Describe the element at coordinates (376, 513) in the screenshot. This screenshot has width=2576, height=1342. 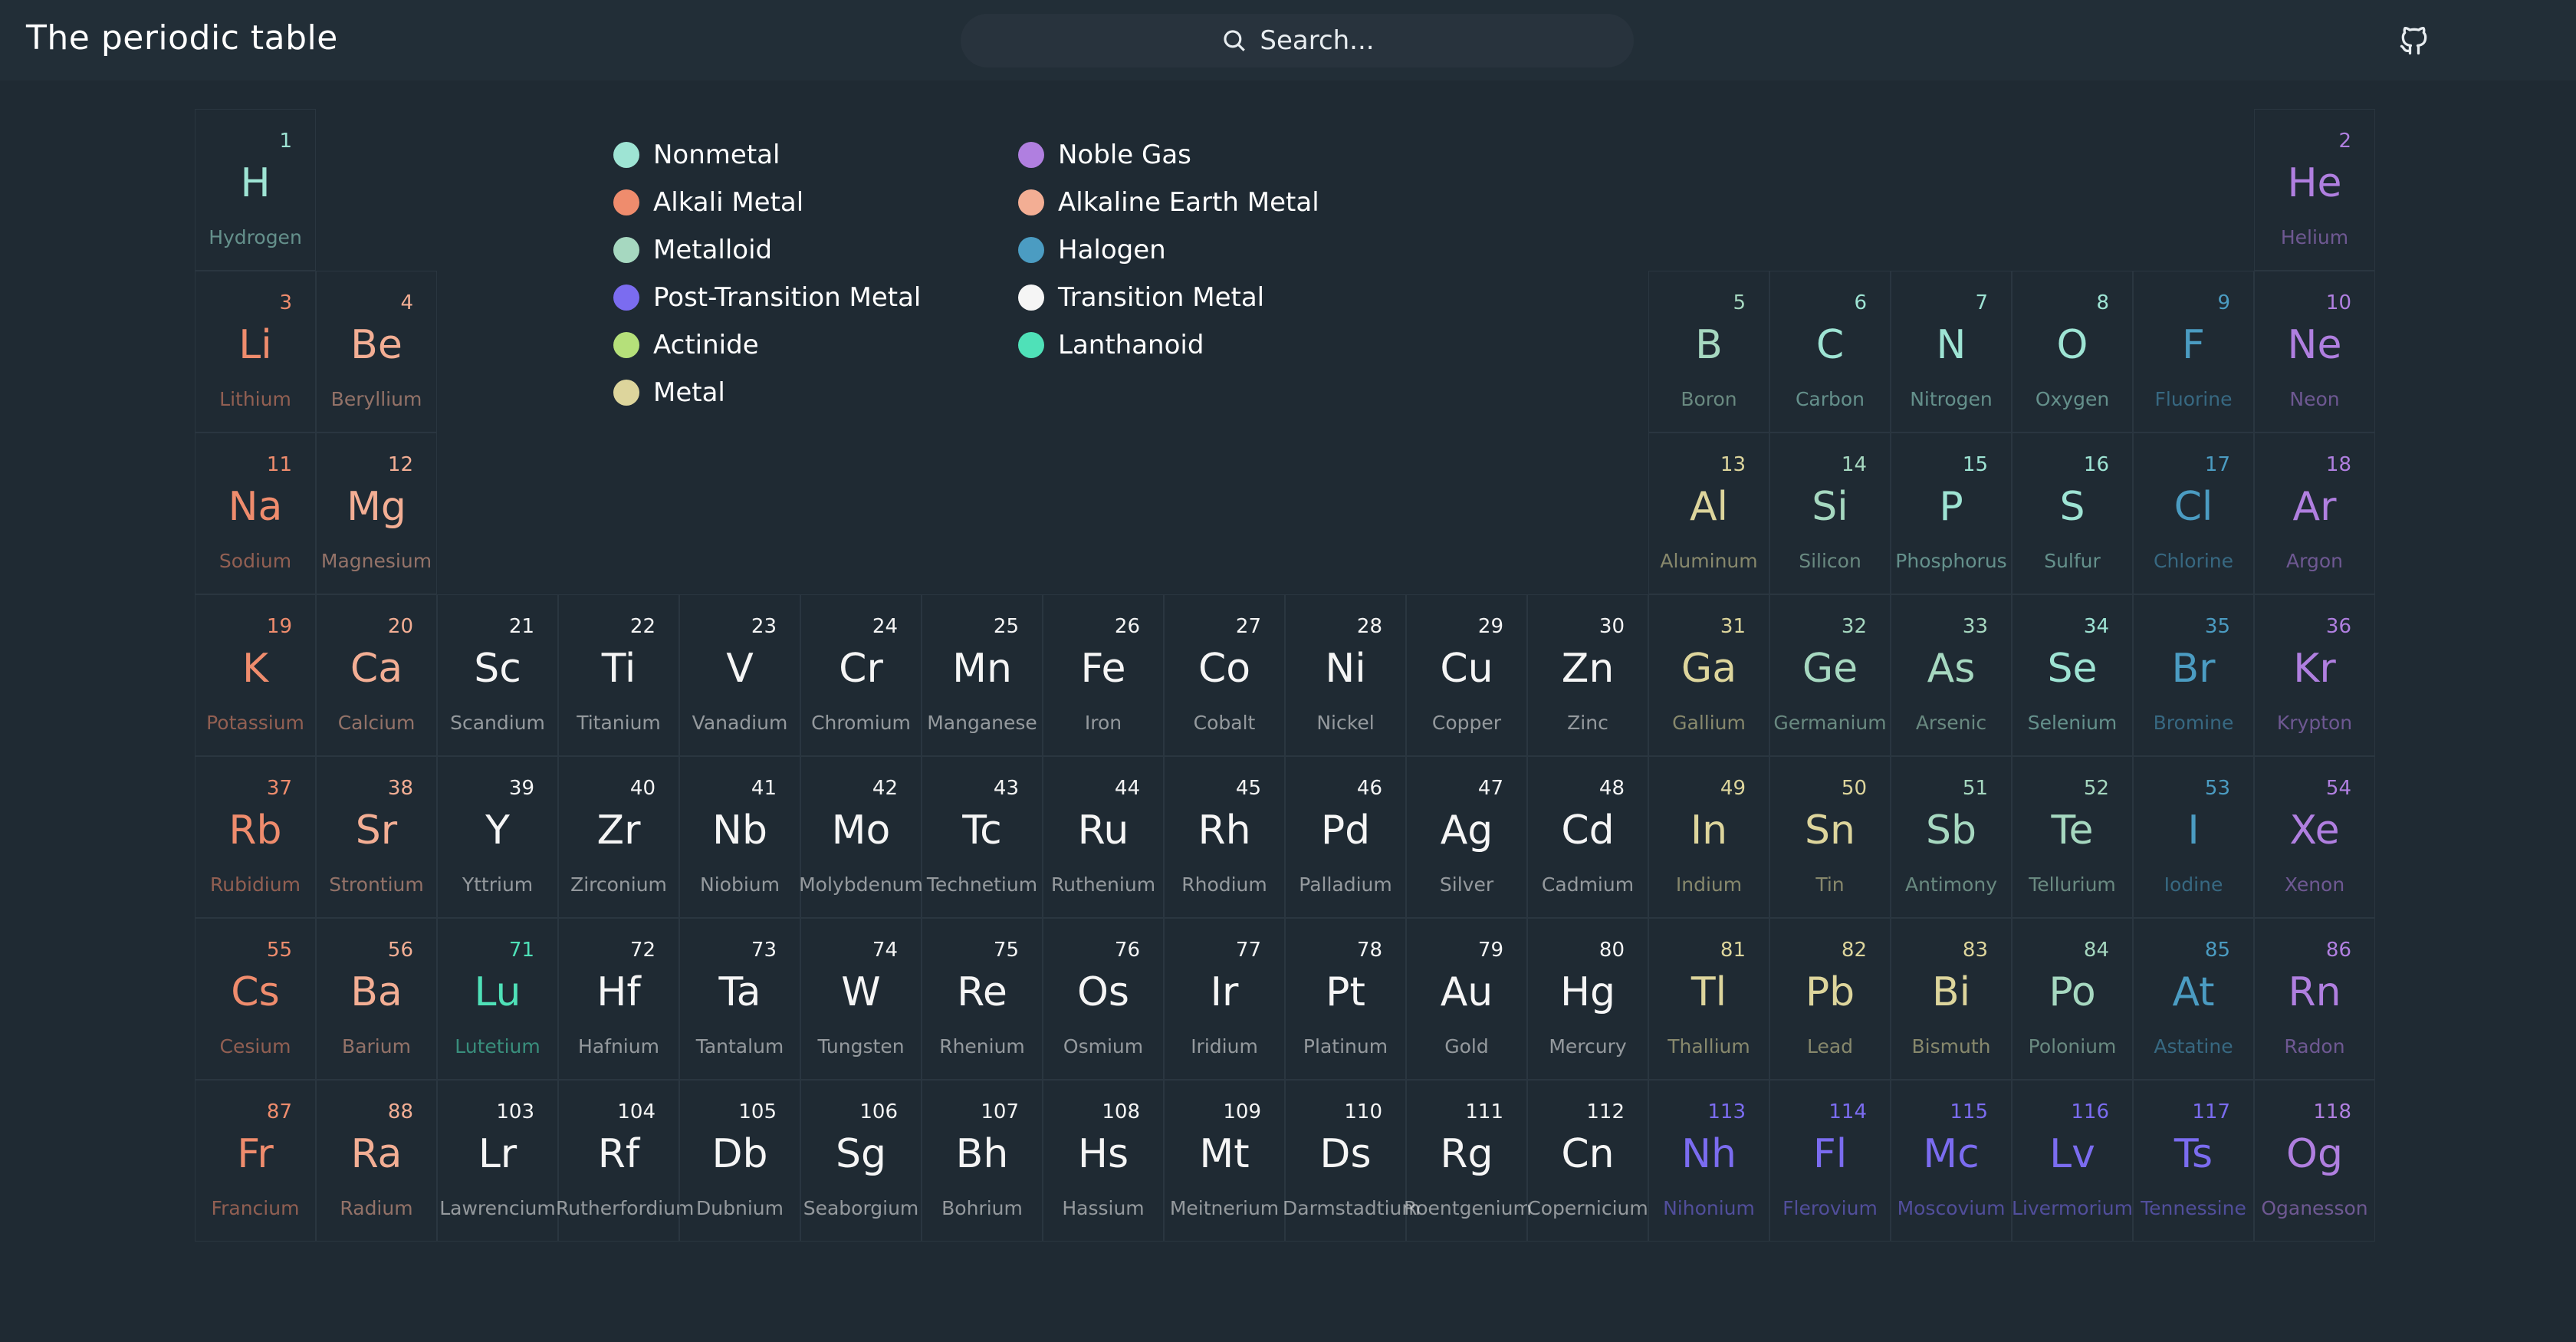
I see `element-cell-mg: 12 Mg Magnesium` at that location.